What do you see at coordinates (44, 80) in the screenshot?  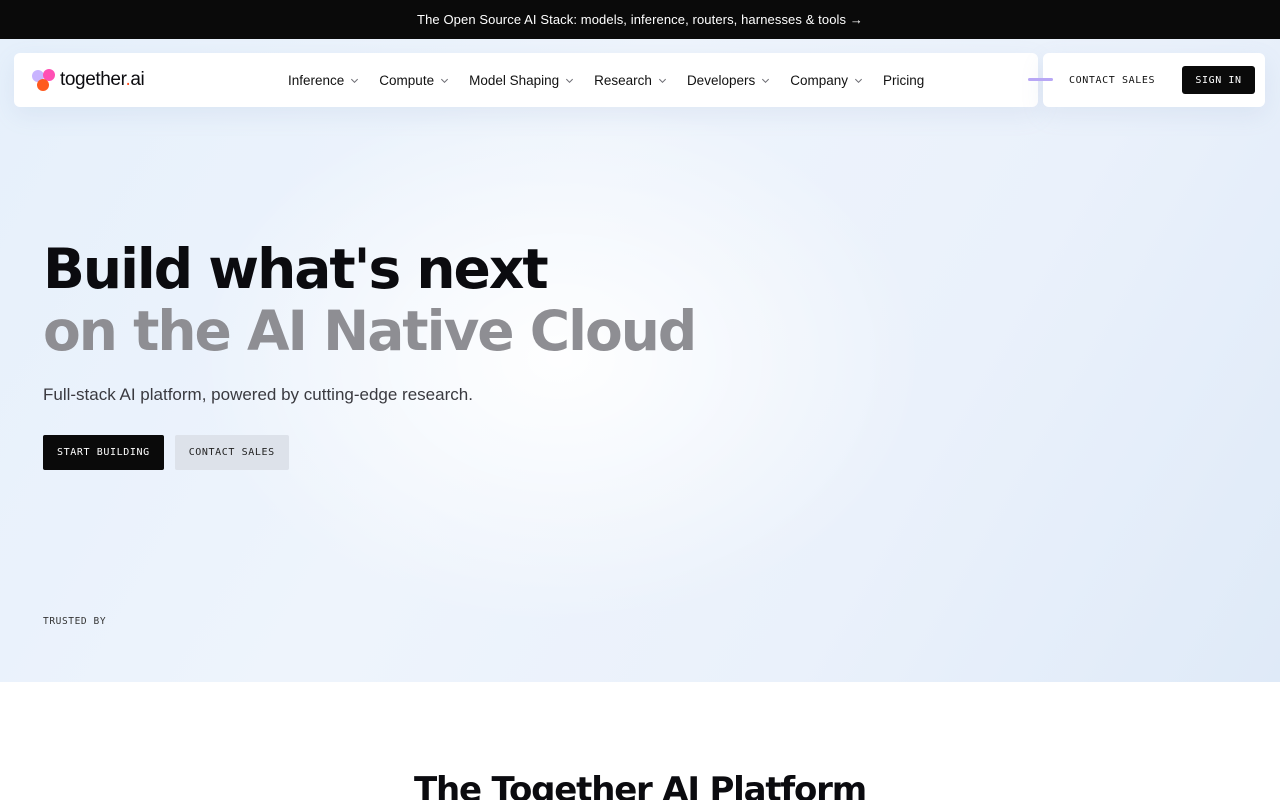 I see `logo-icon` at bounding box center [44, 80].